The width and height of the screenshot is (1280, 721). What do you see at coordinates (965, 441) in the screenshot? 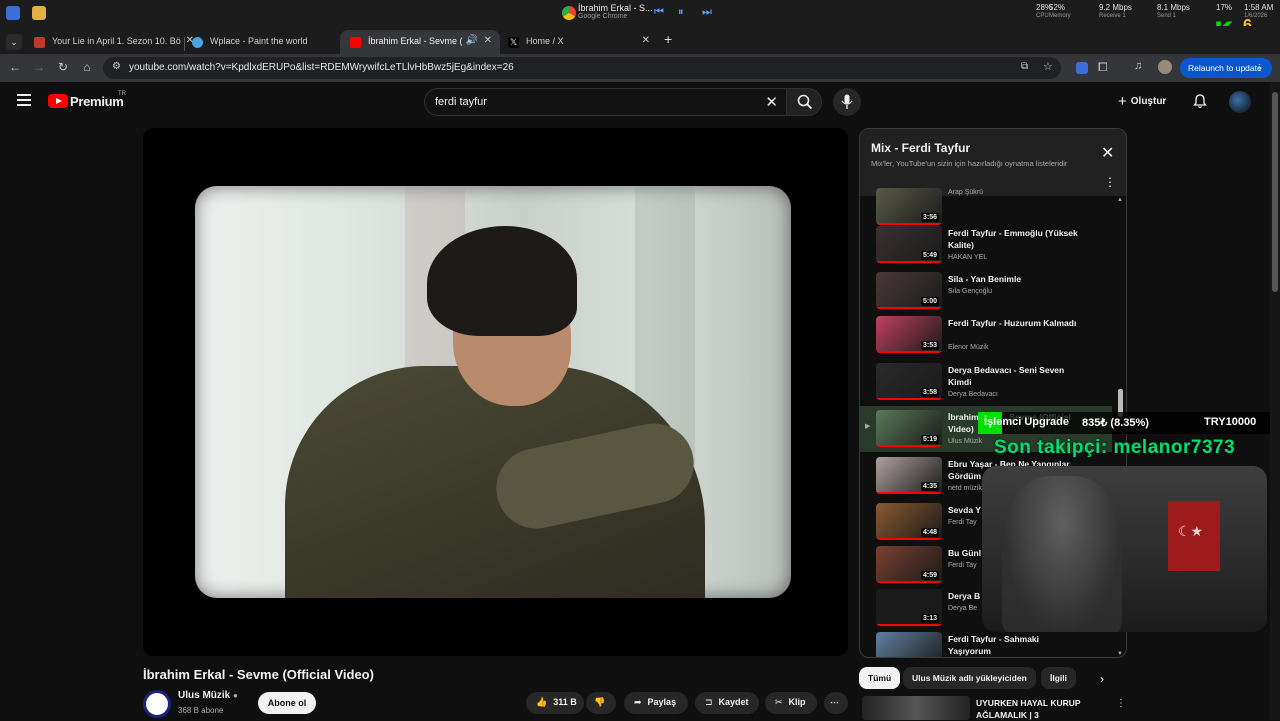
I see `playlist-item-channel: Ulus Müzik` at bounding box center [965, 441].